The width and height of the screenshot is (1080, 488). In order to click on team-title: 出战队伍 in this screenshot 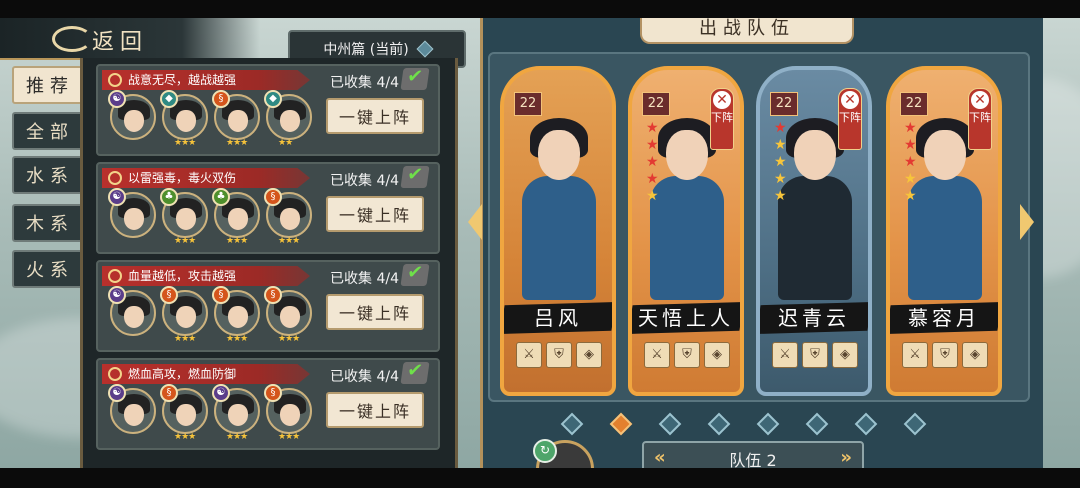, I will do `click(747, 31)`.